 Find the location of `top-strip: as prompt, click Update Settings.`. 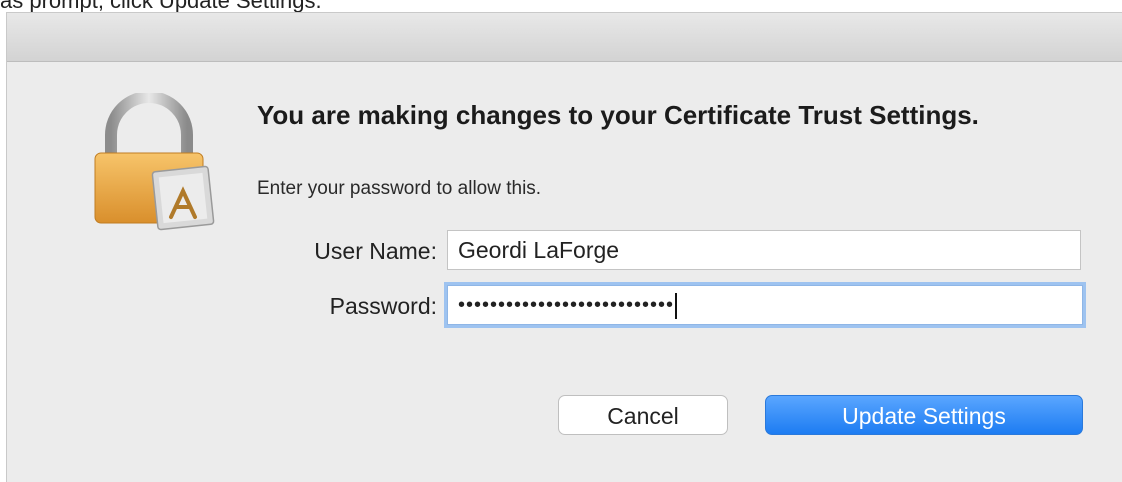

top-strip: as prompt, click Update Settings. is located at coordinates (561, 6).